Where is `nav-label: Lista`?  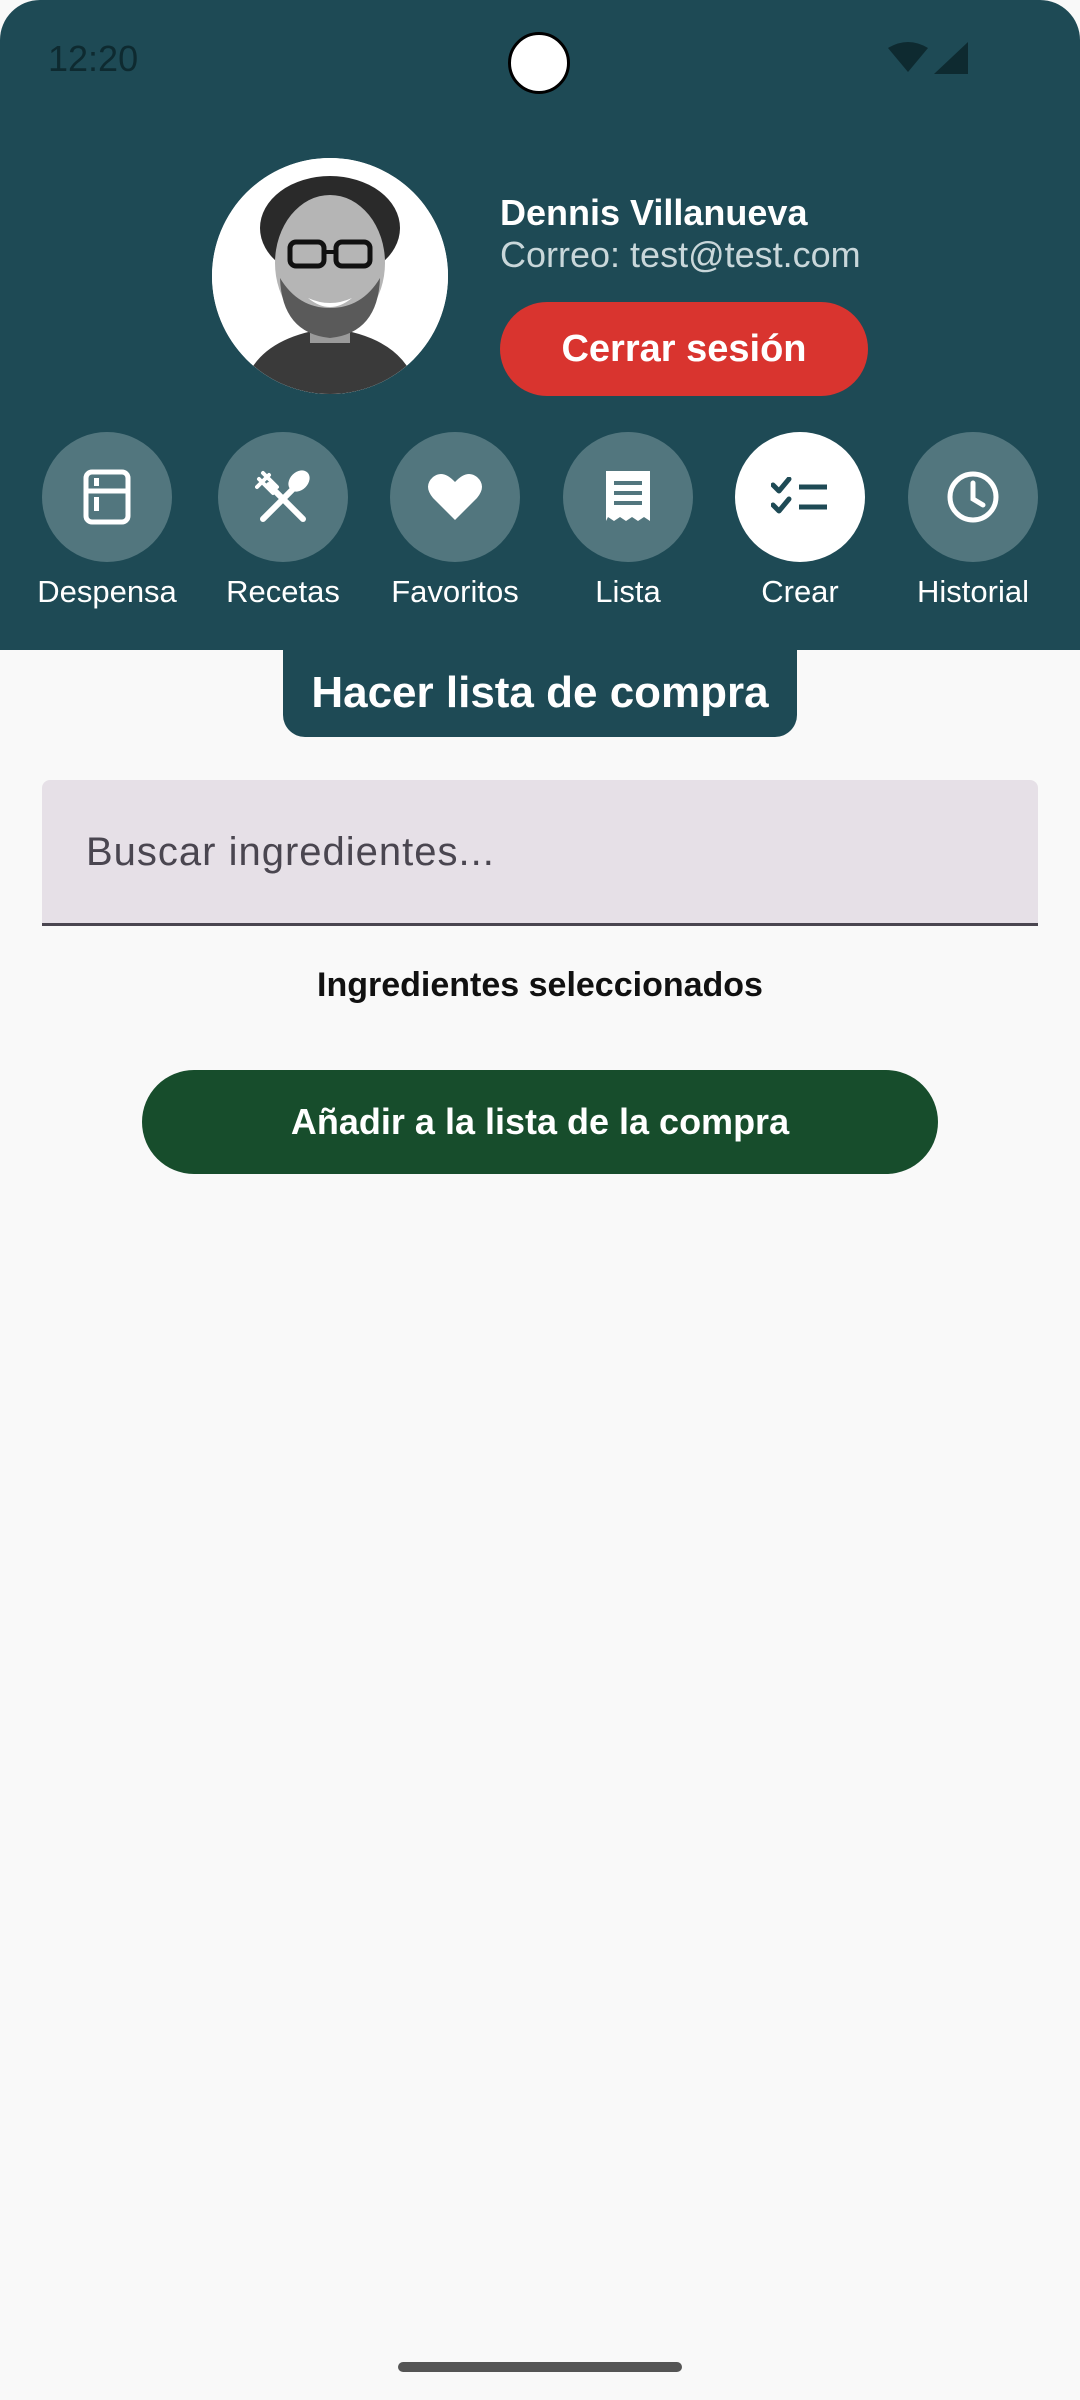 nav-label: Lista is located at coordinates (628, 591).